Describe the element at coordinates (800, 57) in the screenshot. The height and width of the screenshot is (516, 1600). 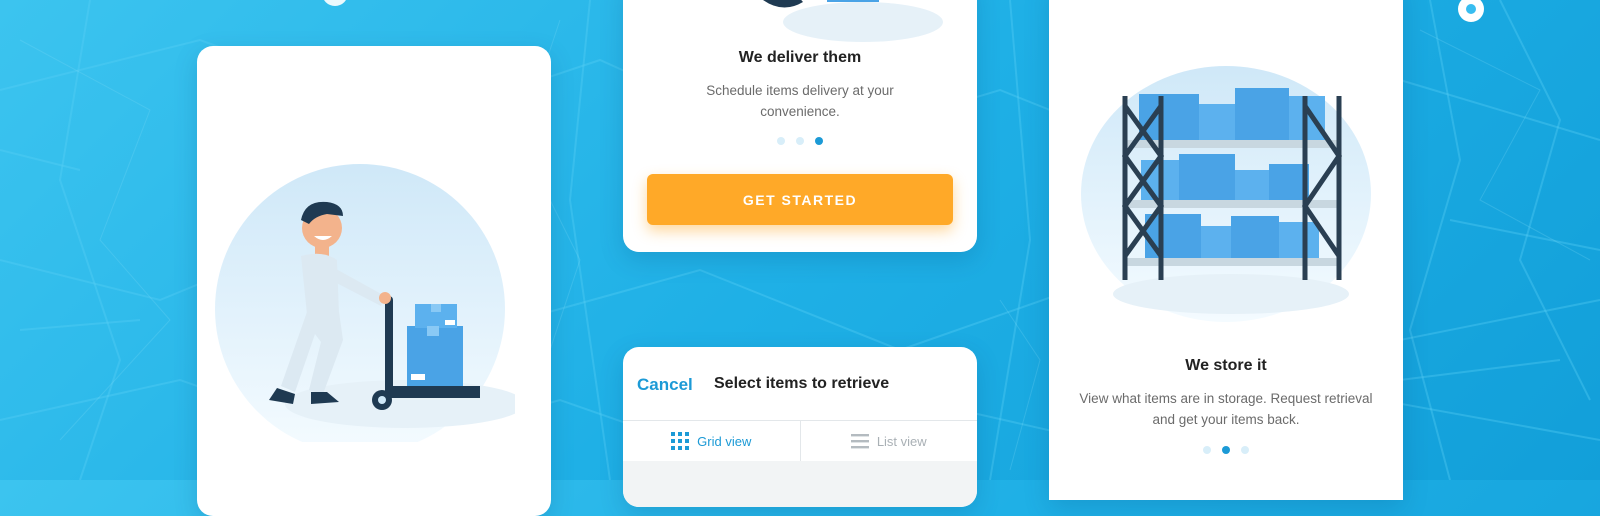
I see `onboarding-title: We deliver them` at that location.